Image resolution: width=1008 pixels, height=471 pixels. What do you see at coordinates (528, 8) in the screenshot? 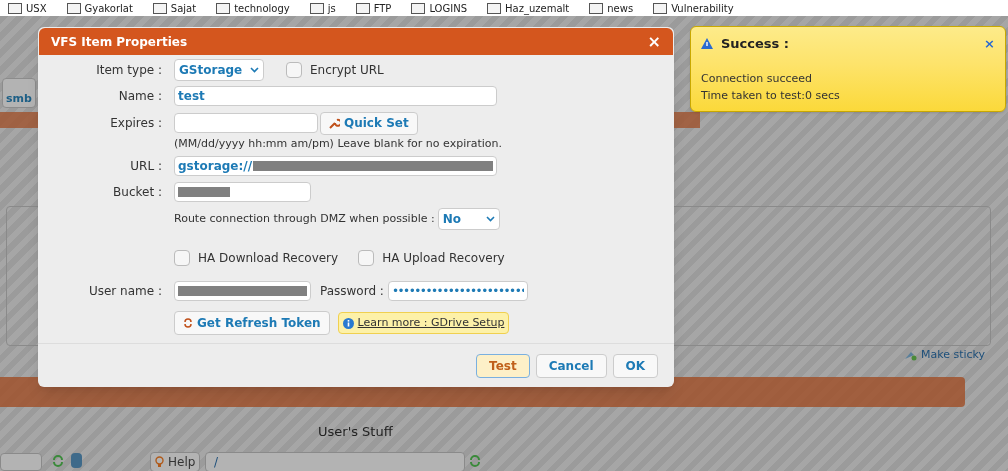
I see `bookmark: Haz_uzemalt` at bounding box center [528, 8].